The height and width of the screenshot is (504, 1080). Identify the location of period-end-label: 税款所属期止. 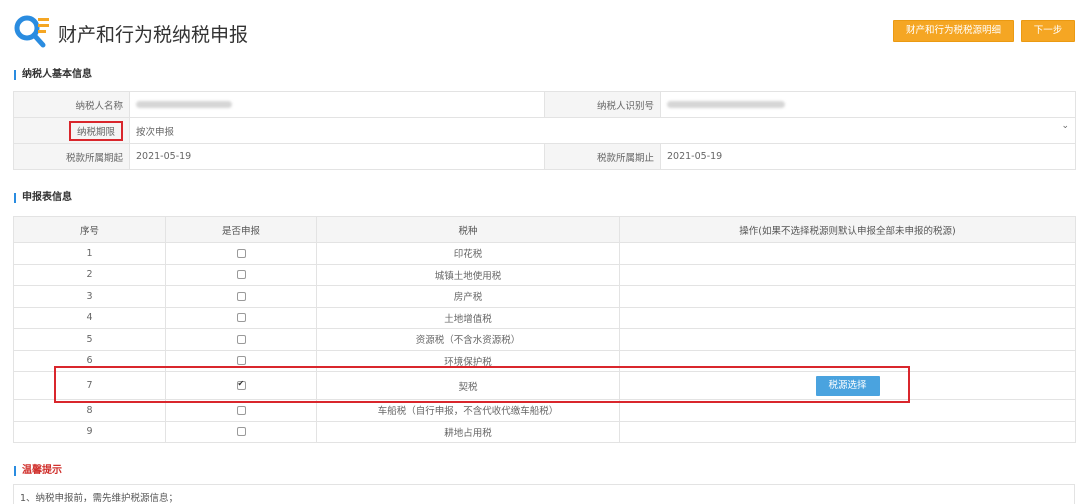
(602, 156).